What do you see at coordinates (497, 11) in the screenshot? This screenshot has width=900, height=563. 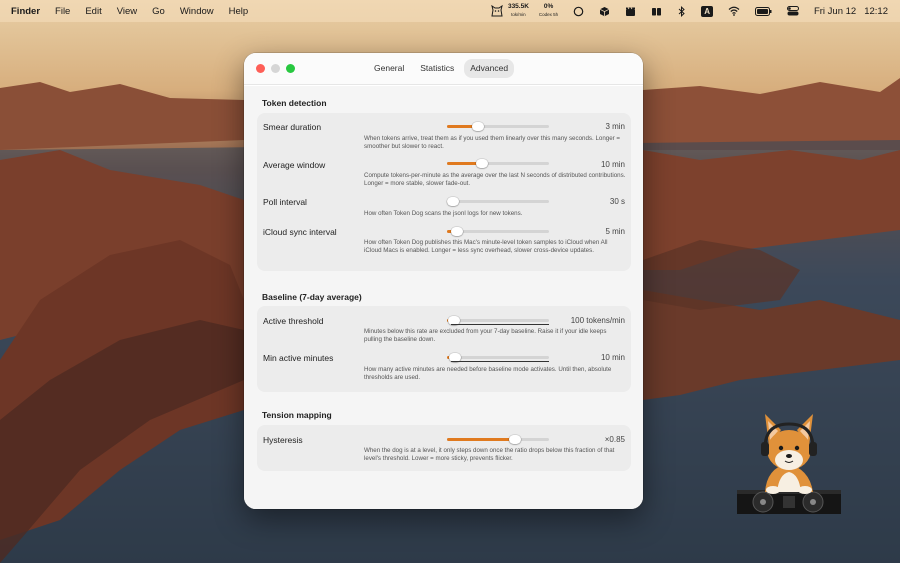 I see `dog-status-icon` at bounding box center [497, 11].